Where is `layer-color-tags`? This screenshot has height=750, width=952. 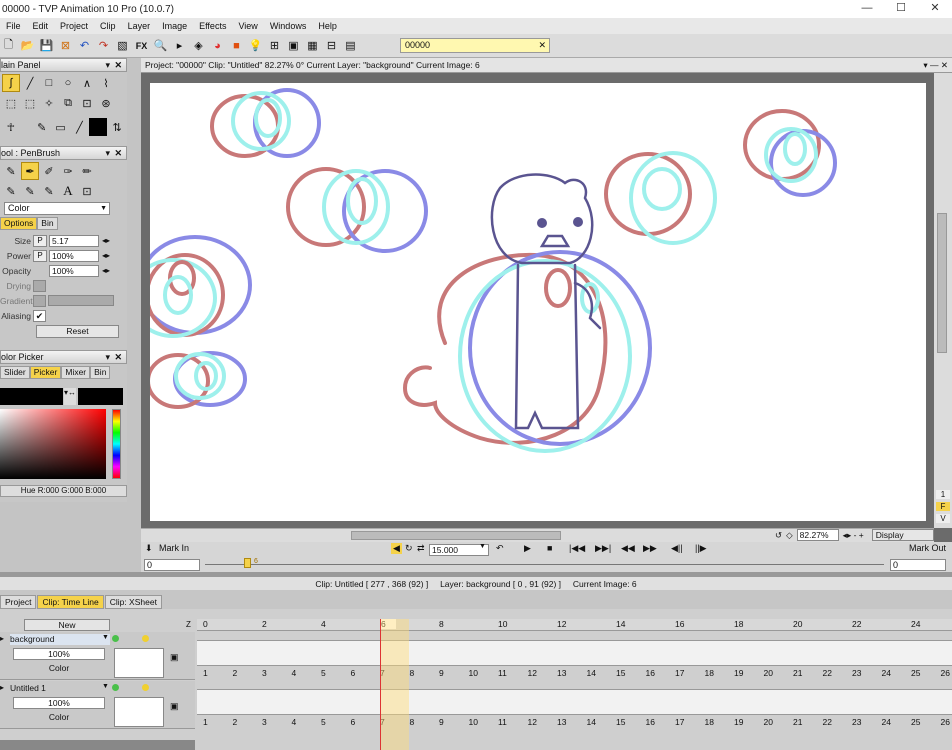
layer-color-tags is located at coordinates (97, 745).